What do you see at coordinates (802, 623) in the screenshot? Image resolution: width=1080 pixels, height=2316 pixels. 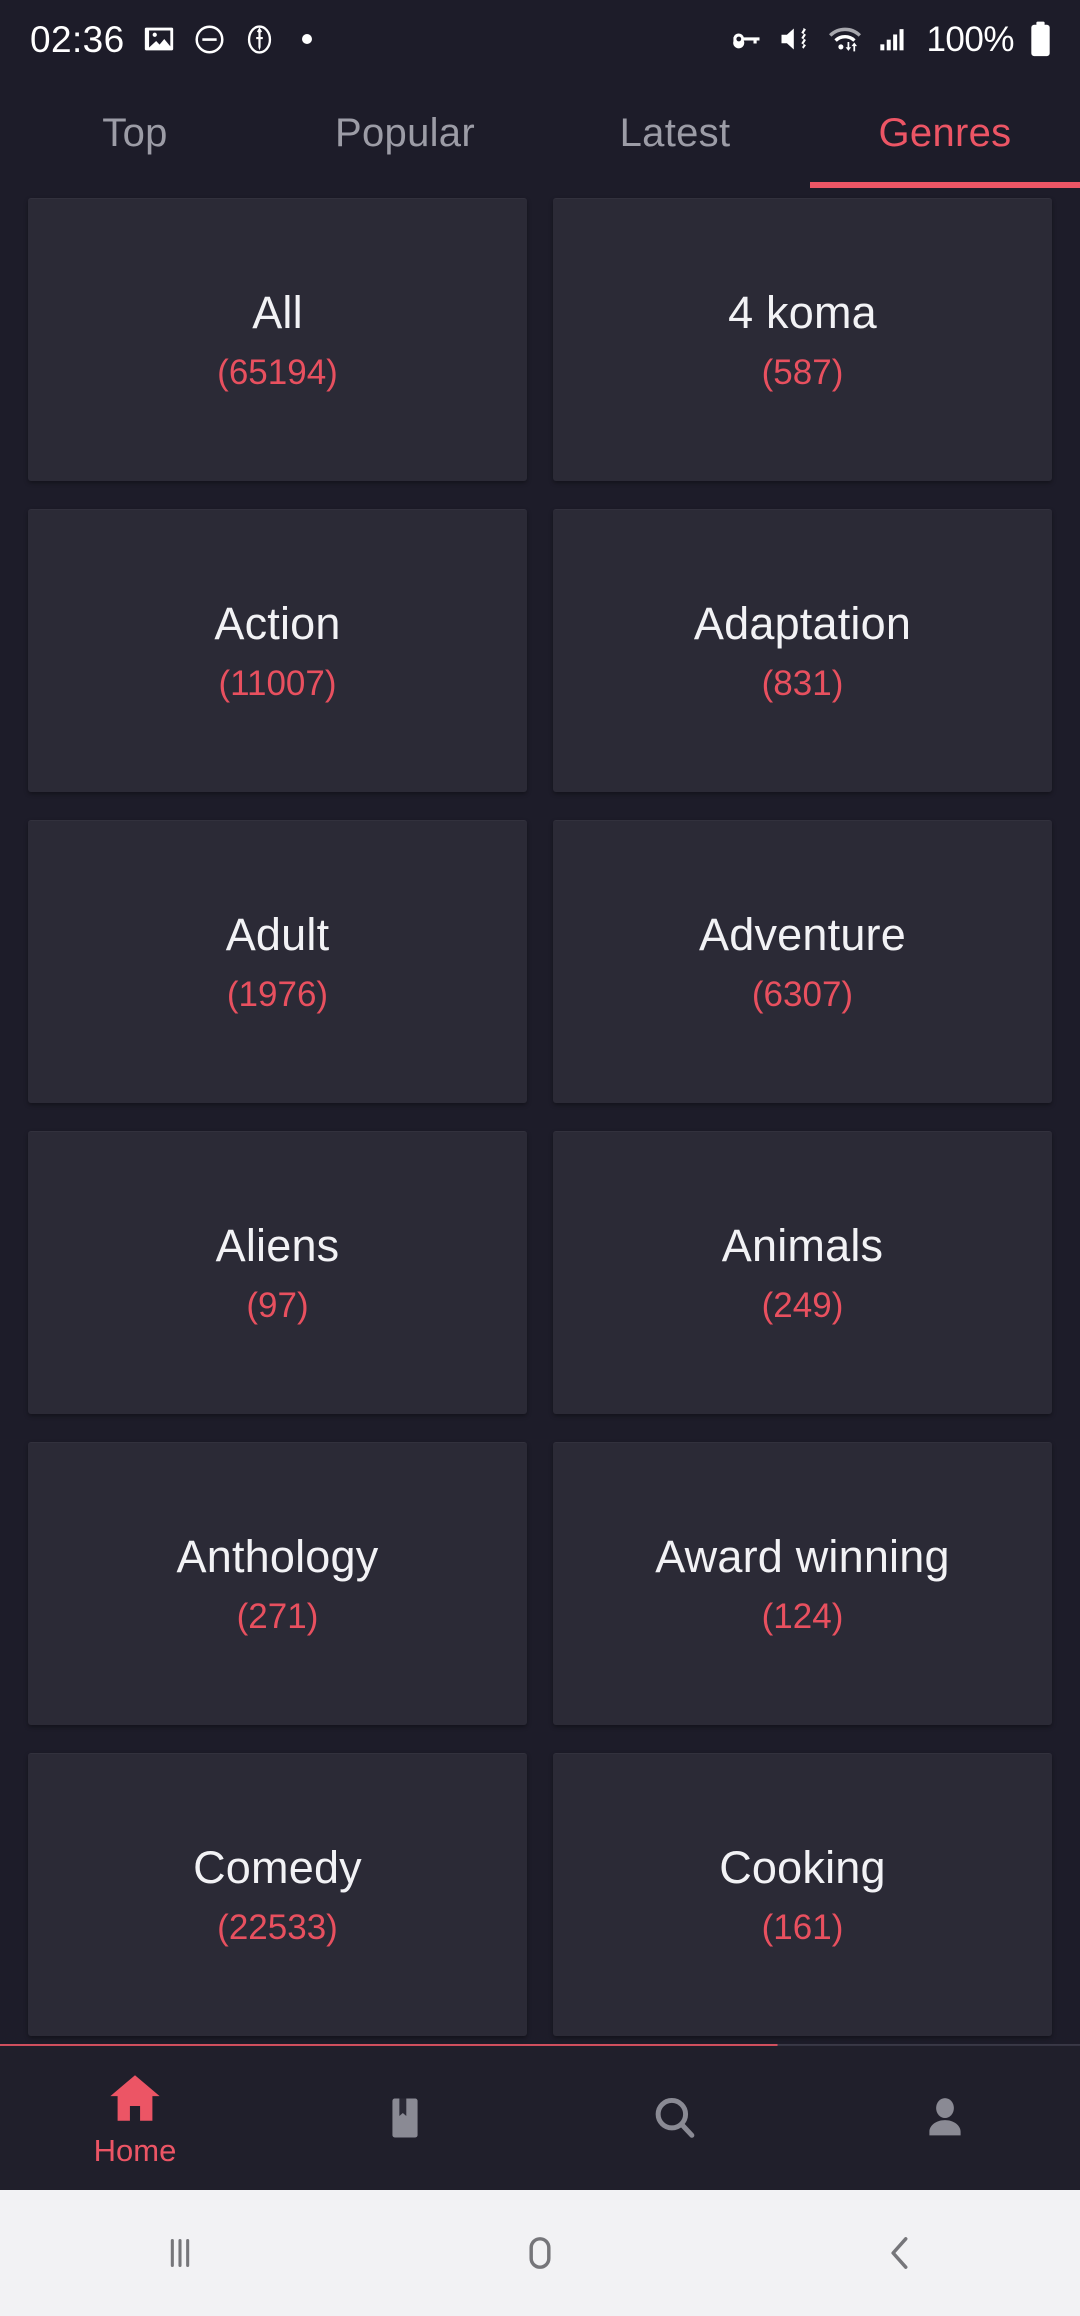 I see `genre-name: Adaptation` at bounding box center [802, 623].